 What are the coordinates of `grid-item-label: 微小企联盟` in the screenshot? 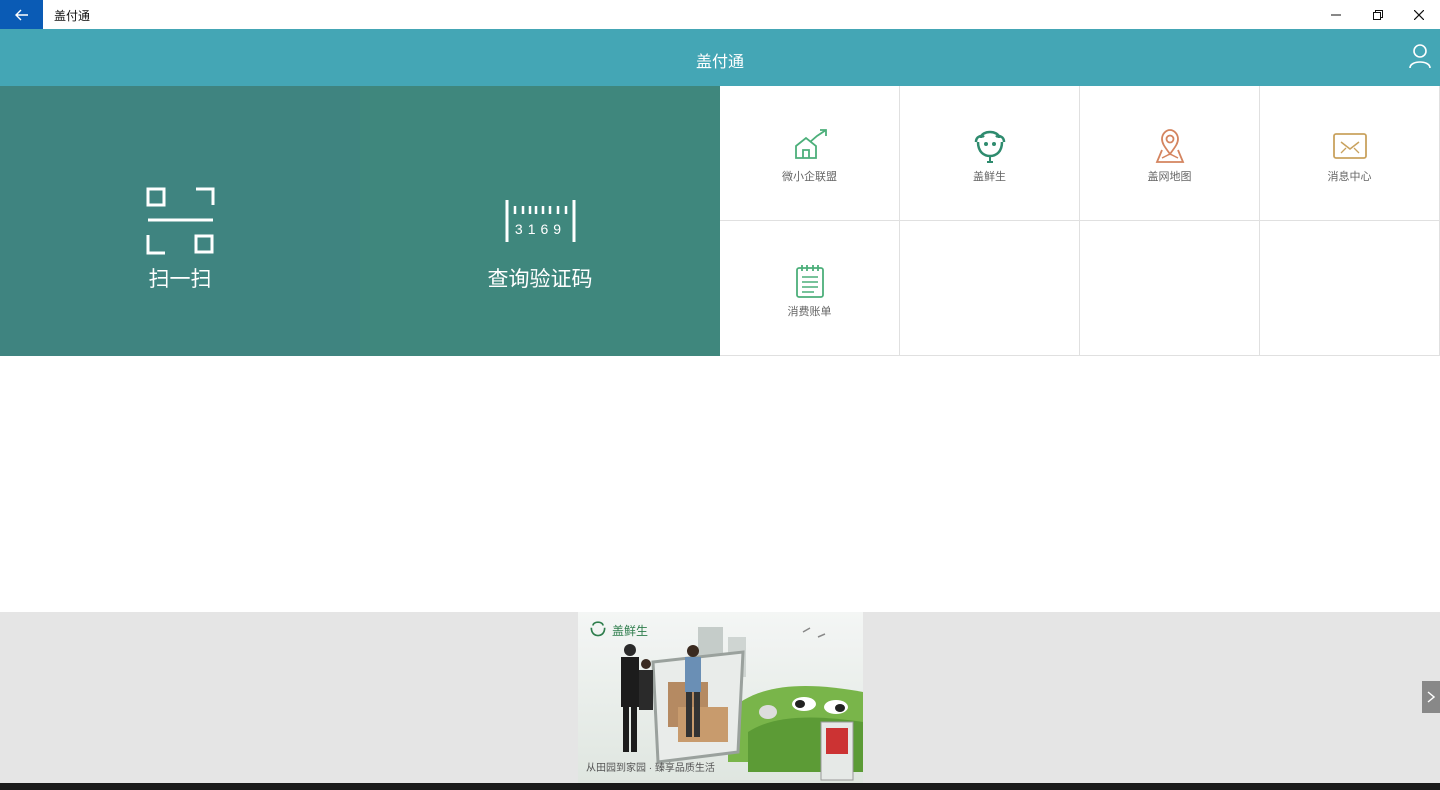 It's located at (809, 177).